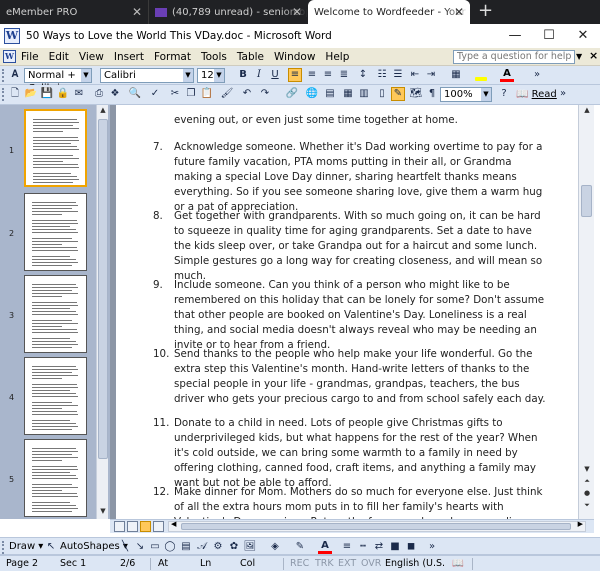 The width and height of the screenshot is (600, 571). What do you see at coordinates (265, 94) in the screenshot?
I see `redo-icon: ↷` at bounding box center [265, 94].